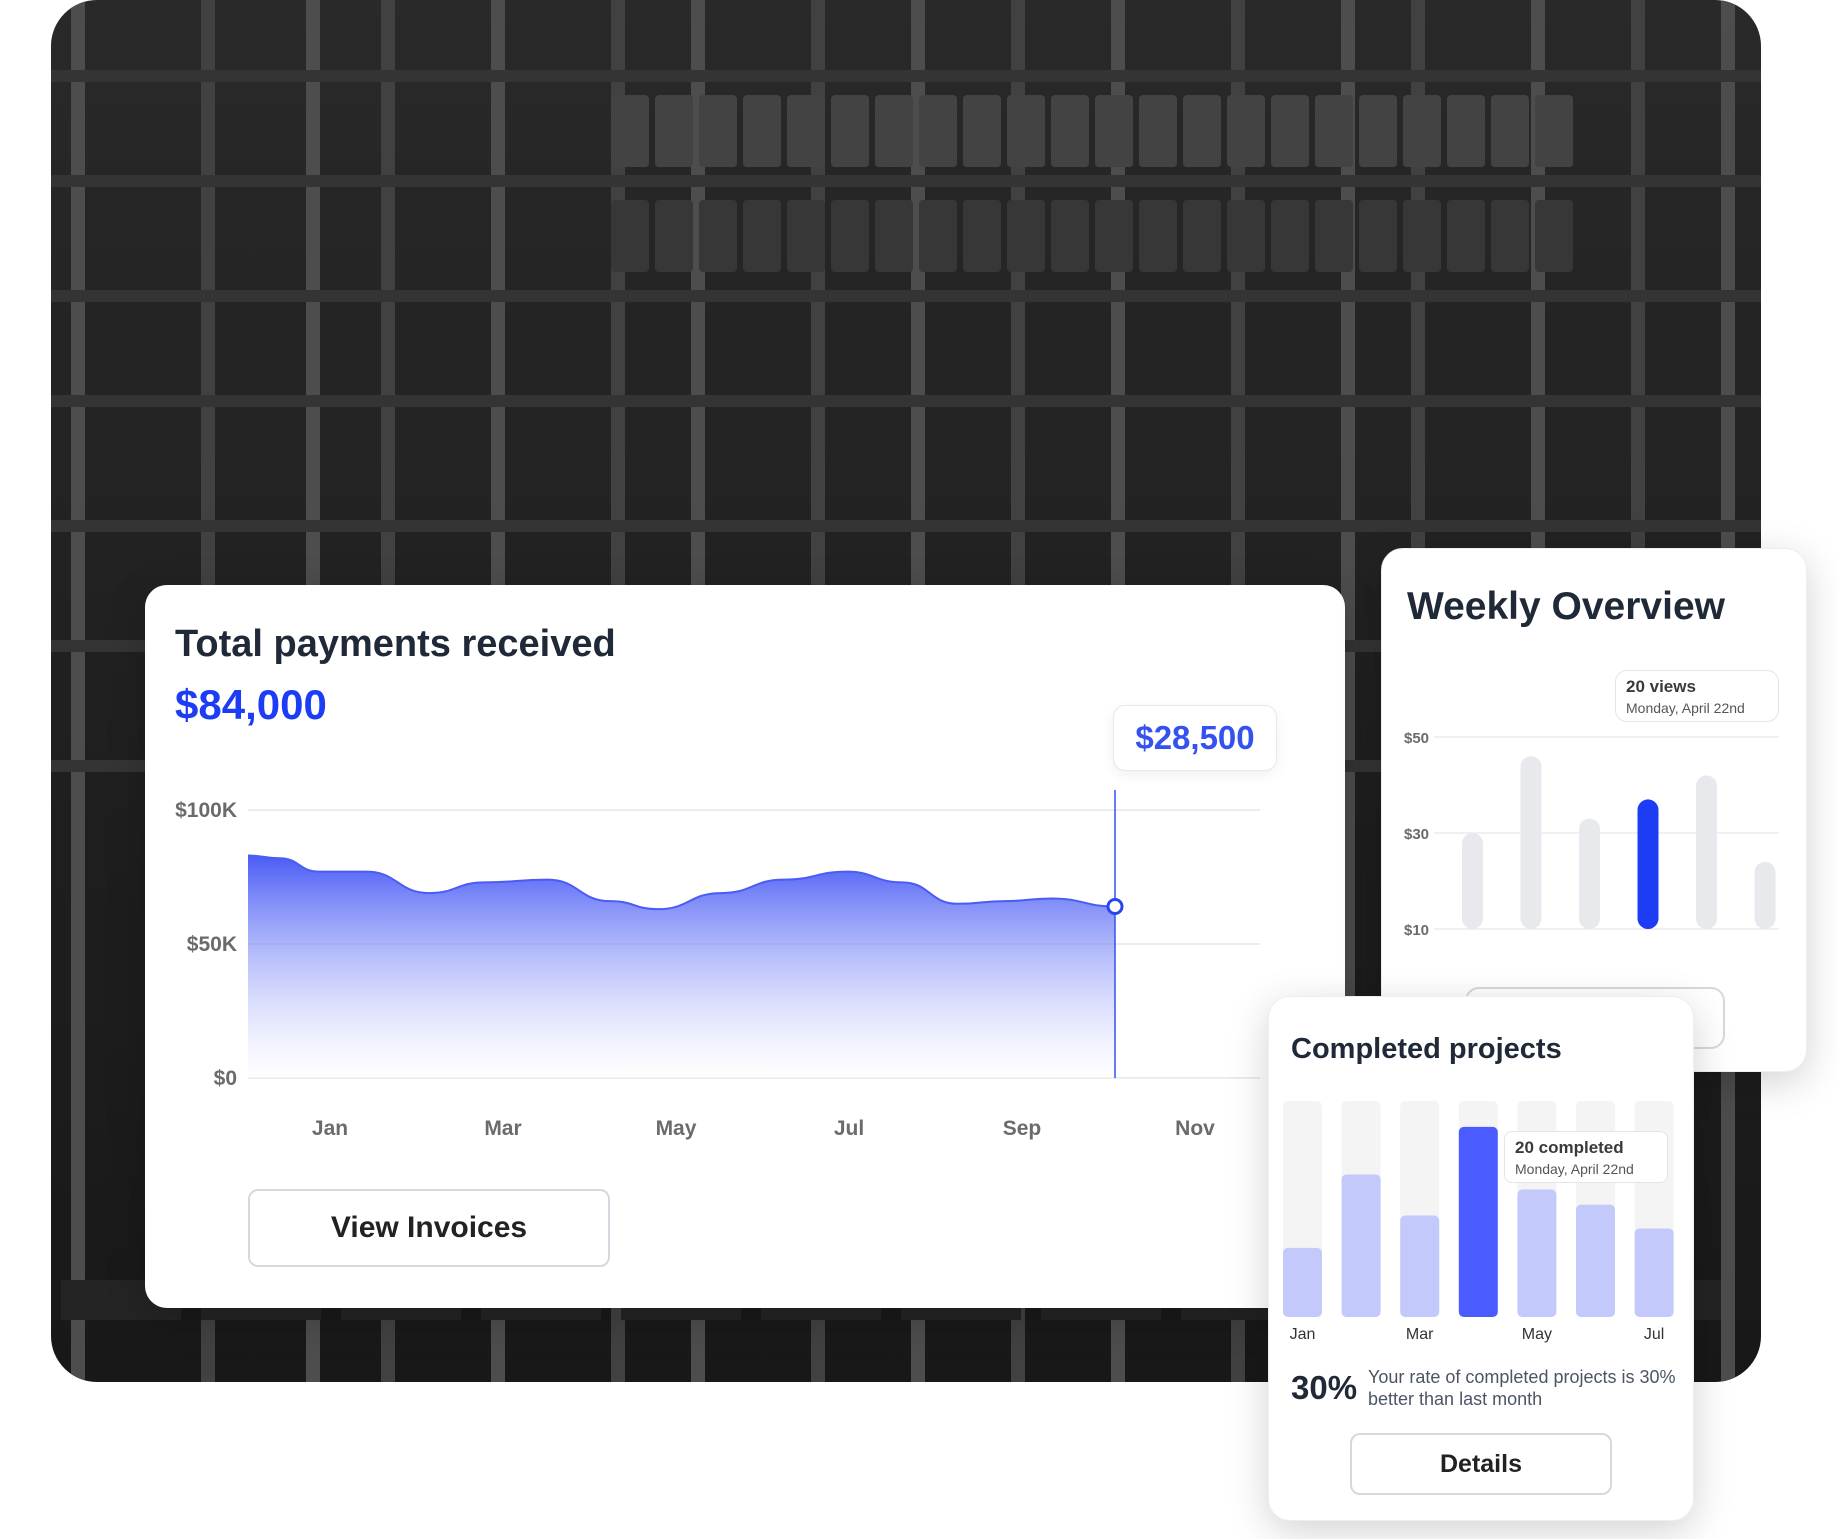 The width and height of the screenshot is (1837, 1539). What do you see at coordinates (225, 1078) in the screenshot?
I see `y-tick-label: $0` at bounding box center [225, 1078].